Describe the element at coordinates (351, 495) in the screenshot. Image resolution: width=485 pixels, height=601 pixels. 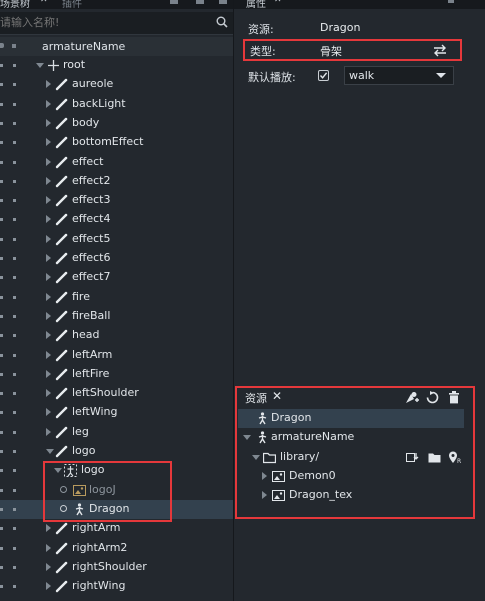
I see `asset-row: Dragon_tex` at that location.